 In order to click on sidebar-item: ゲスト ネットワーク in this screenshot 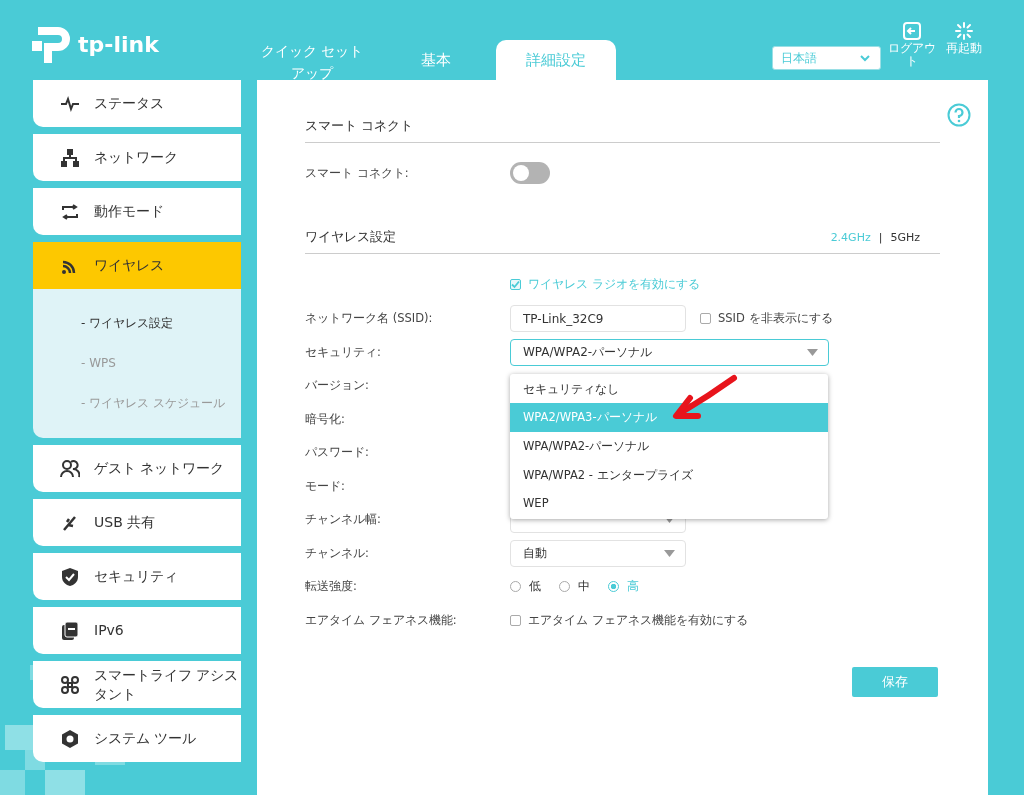, I will do `click(137, 468)`.